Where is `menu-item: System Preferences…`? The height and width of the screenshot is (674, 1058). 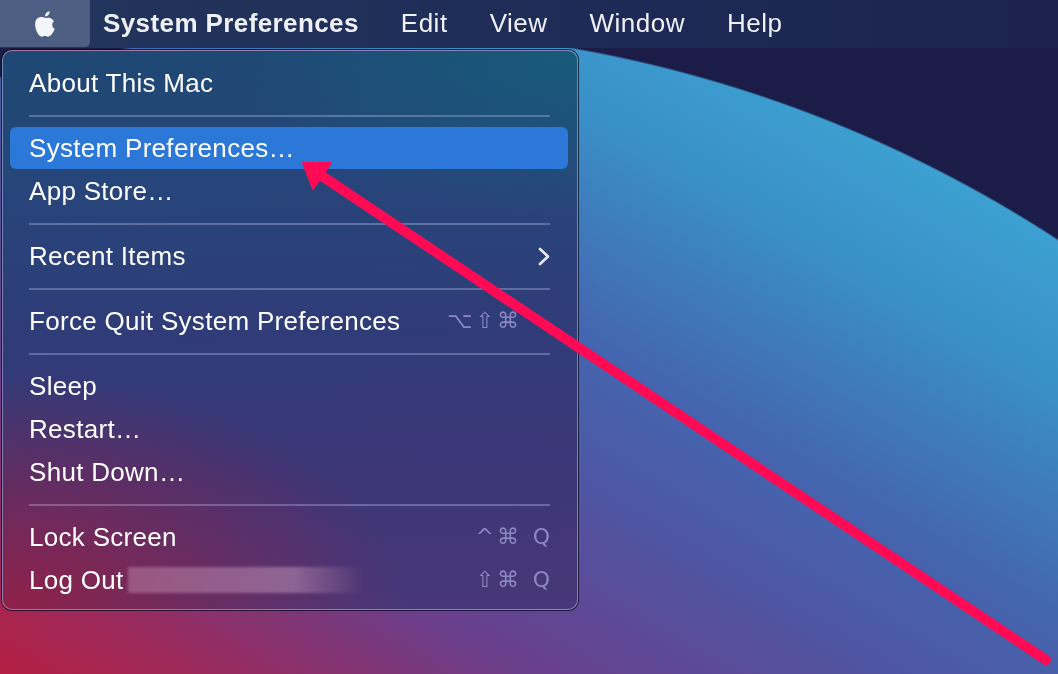 menu-item: System Preferences… is located at coordinates (289, 148).